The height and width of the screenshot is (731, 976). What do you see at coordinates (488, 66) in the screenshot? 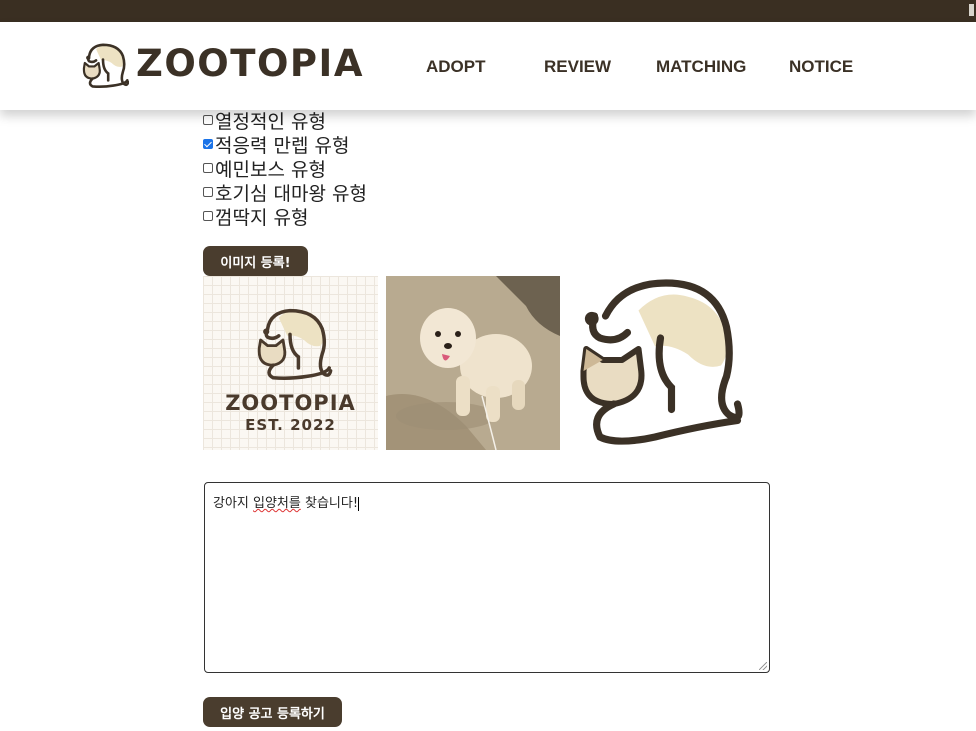
I see `site-header: ZOOTOPIA ADOPT REVIEW MATCHING NOTICE` at bounding box center [488, 66].